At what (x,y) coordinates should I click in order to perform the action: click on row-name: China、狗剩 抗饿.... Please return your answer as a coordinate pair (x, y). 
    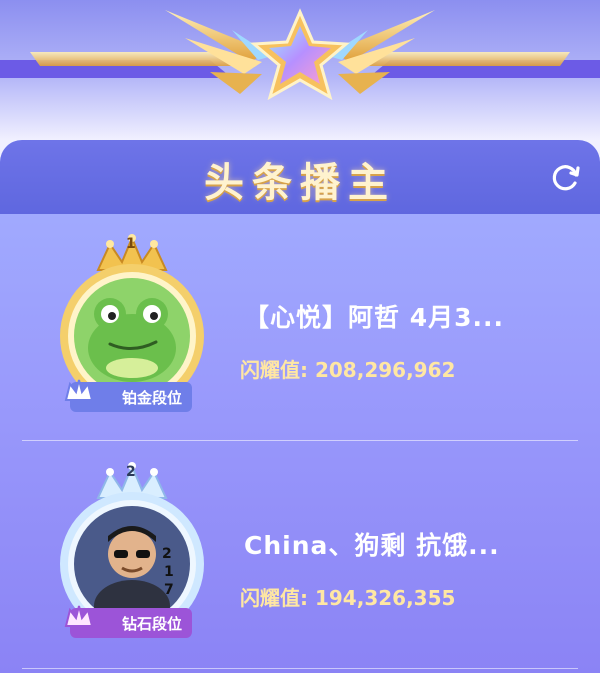
    Looking at the image, I should click on (372, 545).